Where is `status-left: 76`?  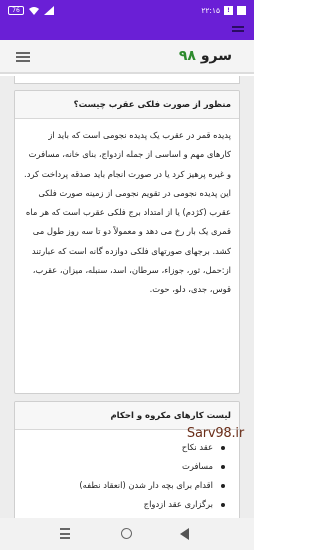 status-left: 76 is located at coordinates (31, 10).